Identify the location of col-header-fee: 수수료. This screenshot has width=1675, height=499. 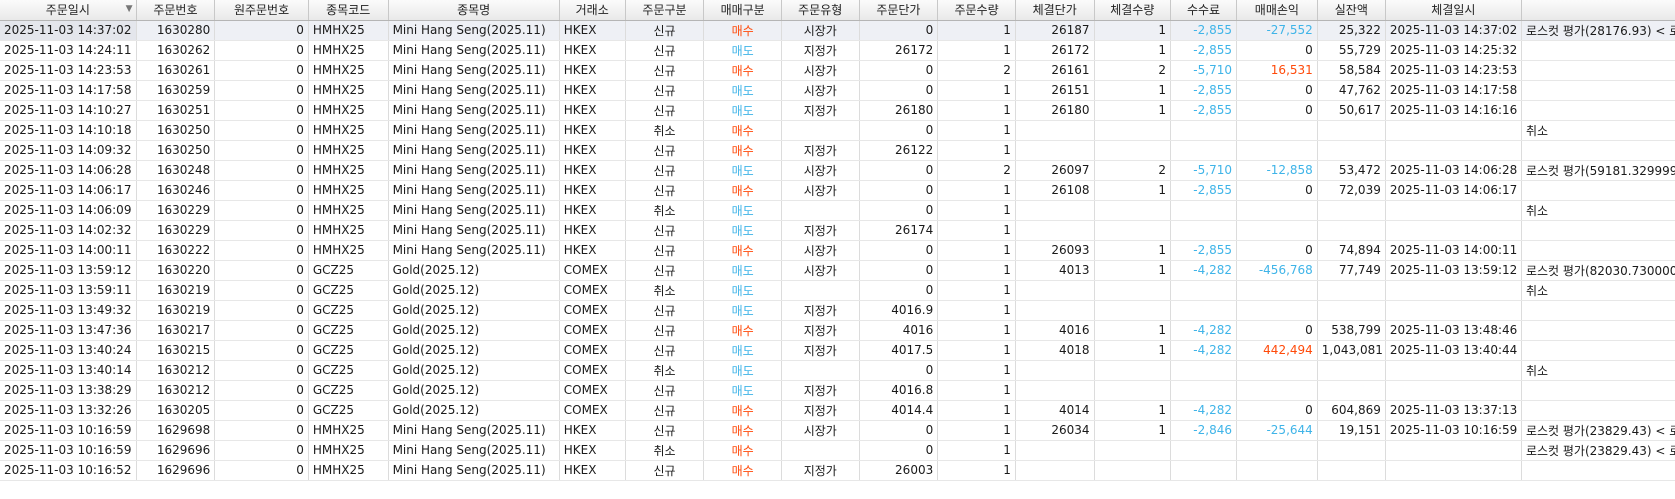
(1203, 10).